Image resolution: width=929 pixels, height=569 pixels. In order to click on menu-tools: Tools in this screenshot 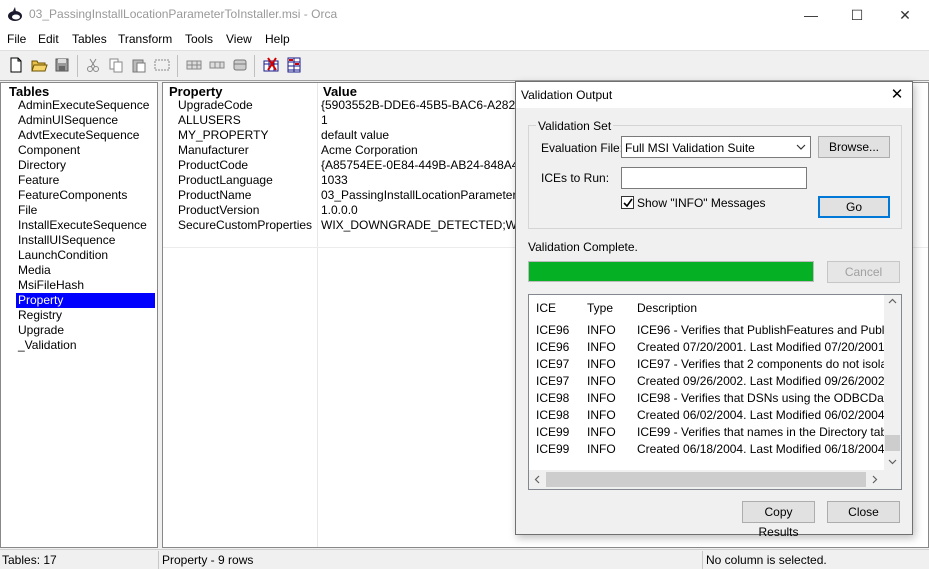, I will do `click(199, 39)`.